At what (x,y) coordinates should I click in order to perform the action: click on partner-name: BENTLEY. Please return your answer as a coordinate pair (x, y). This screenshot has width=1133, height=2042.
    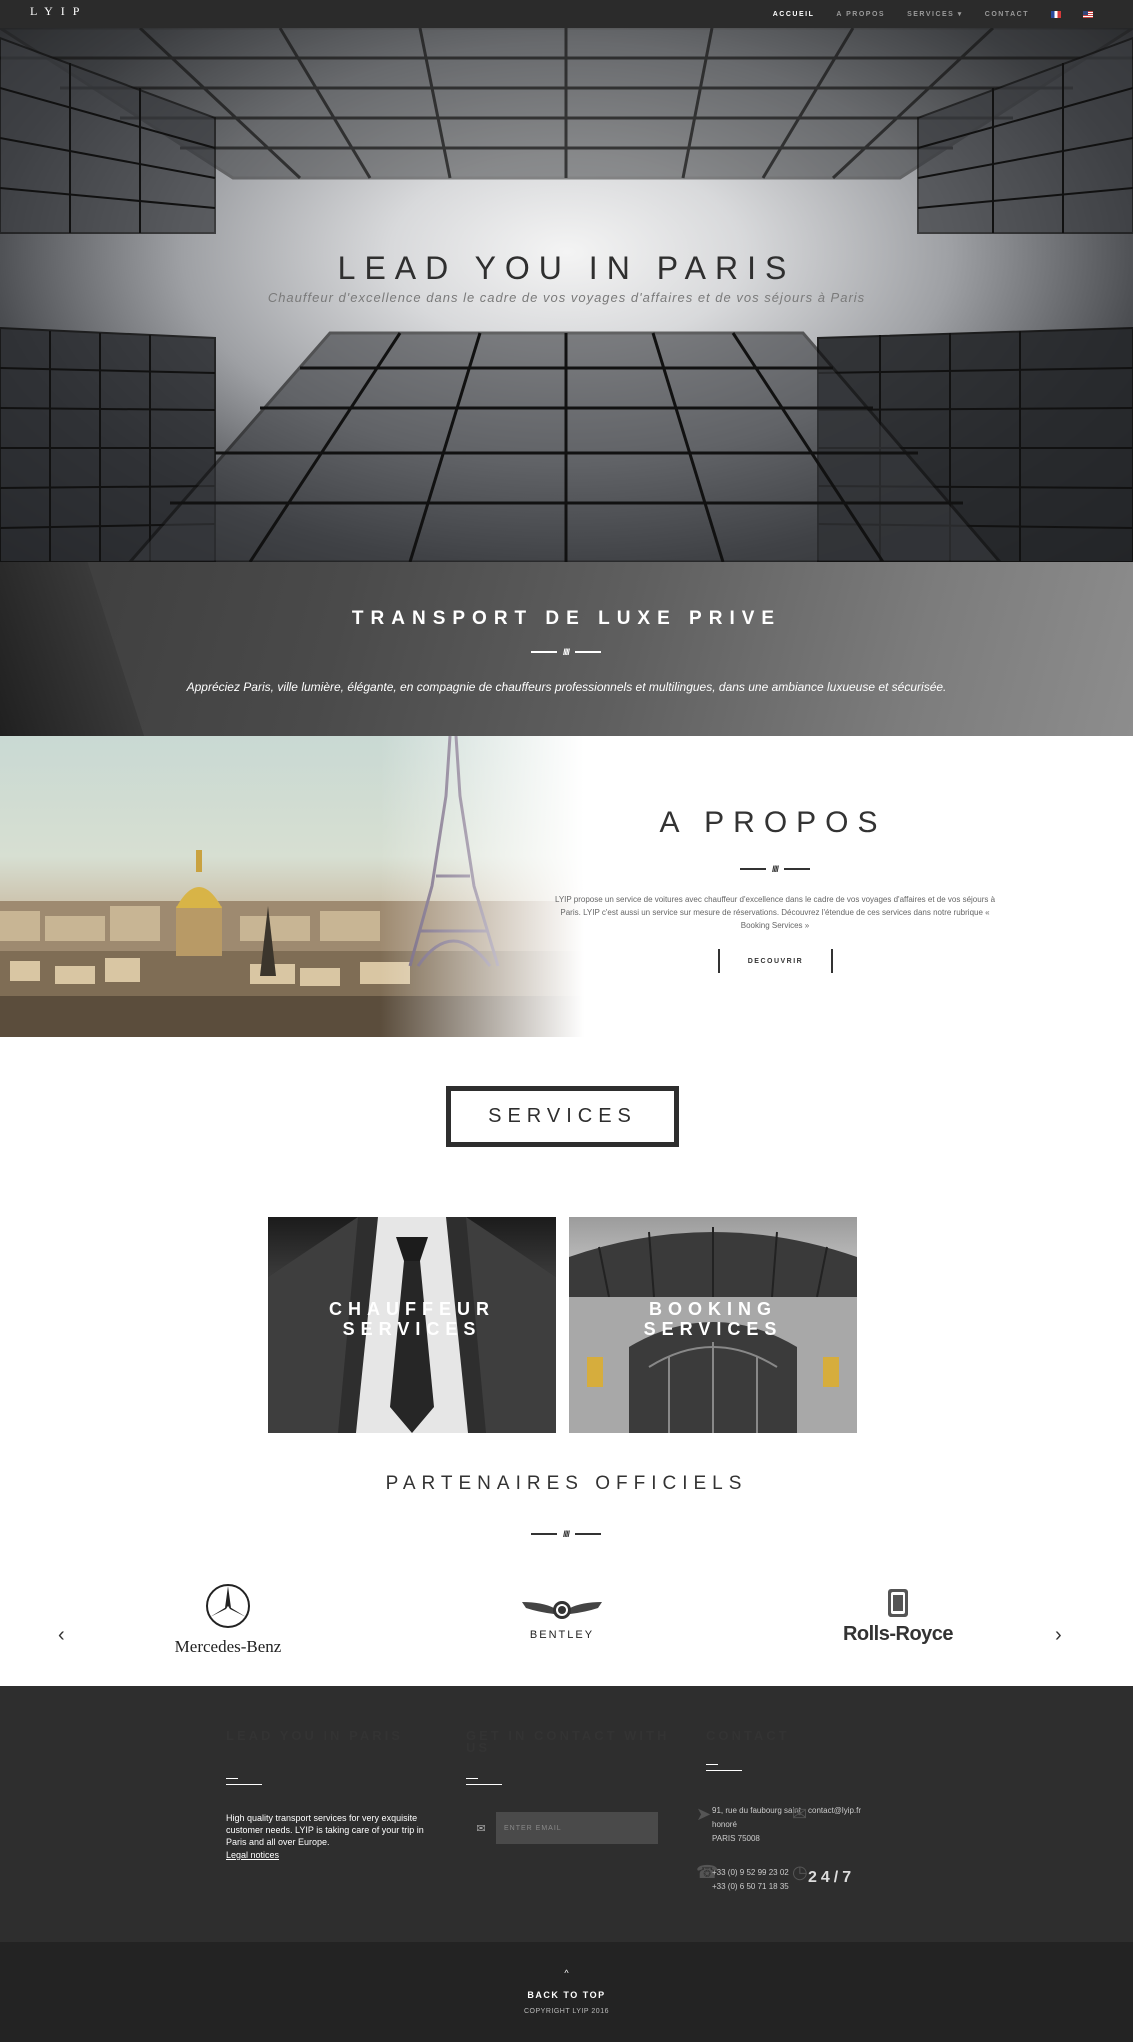
    Looking at the image, I should click on (562, 1635).